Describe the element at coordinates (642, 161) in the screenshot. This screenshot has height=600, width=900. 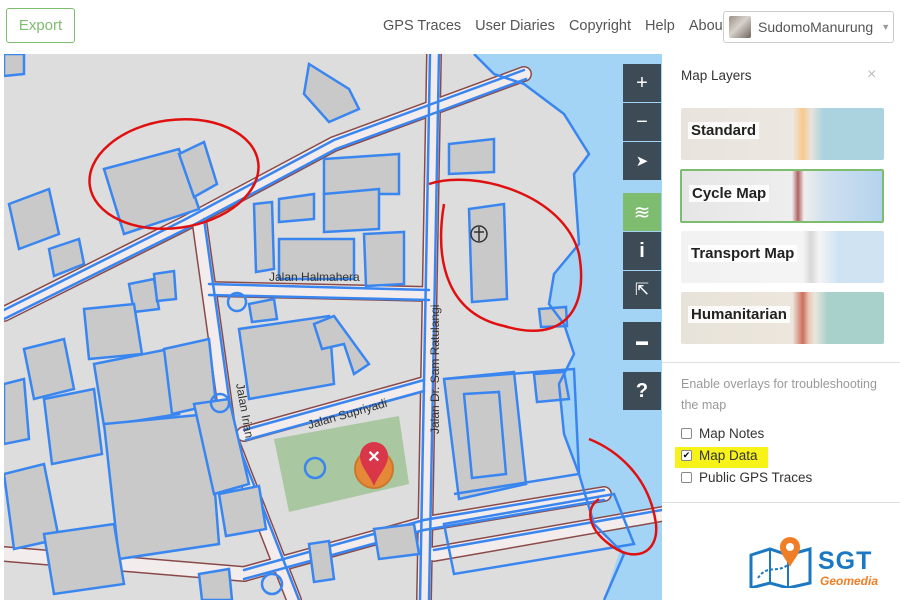
I see `locate-button: ➤` at that location.